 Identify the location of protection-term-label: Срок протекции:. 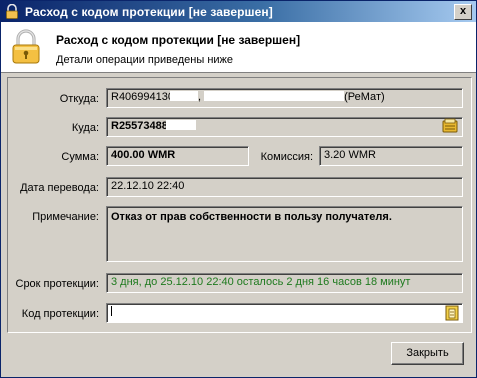
(57, 284).